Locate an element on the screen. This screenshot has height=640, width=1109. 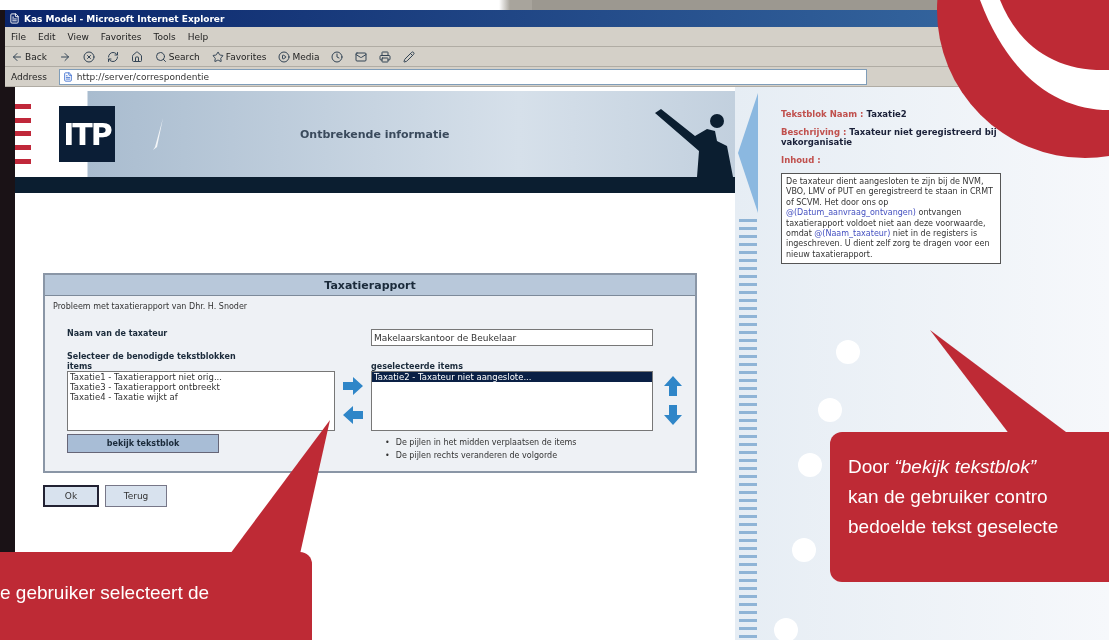
view-button: bekijk tekstblok is located at coordinates (143, 443).